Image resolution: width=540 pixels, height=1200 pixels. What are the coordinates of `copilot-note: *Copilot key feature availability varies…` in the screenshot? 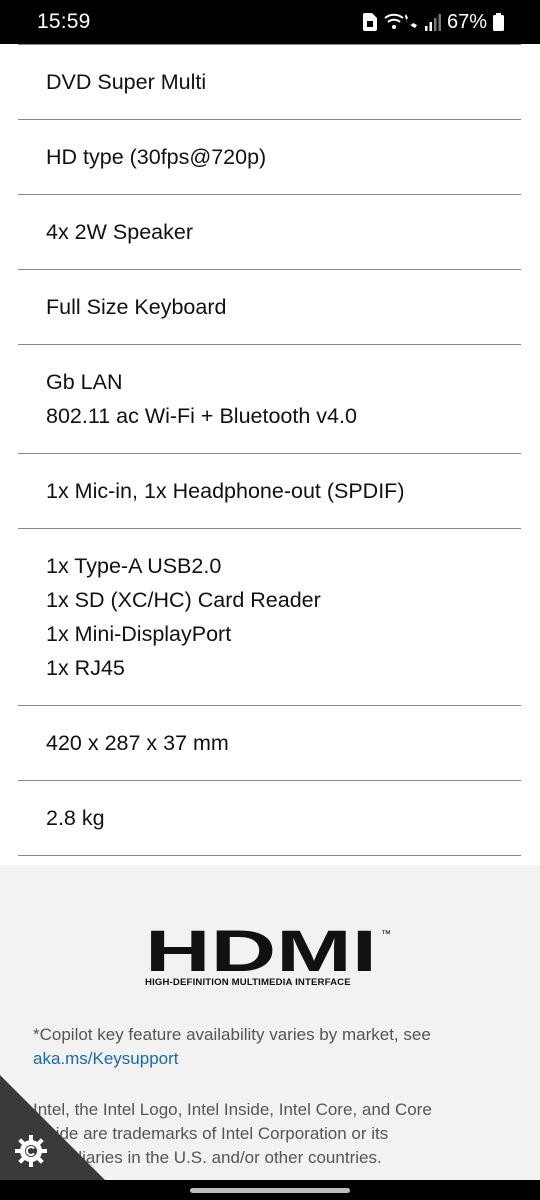 It's located at (268, 1047).